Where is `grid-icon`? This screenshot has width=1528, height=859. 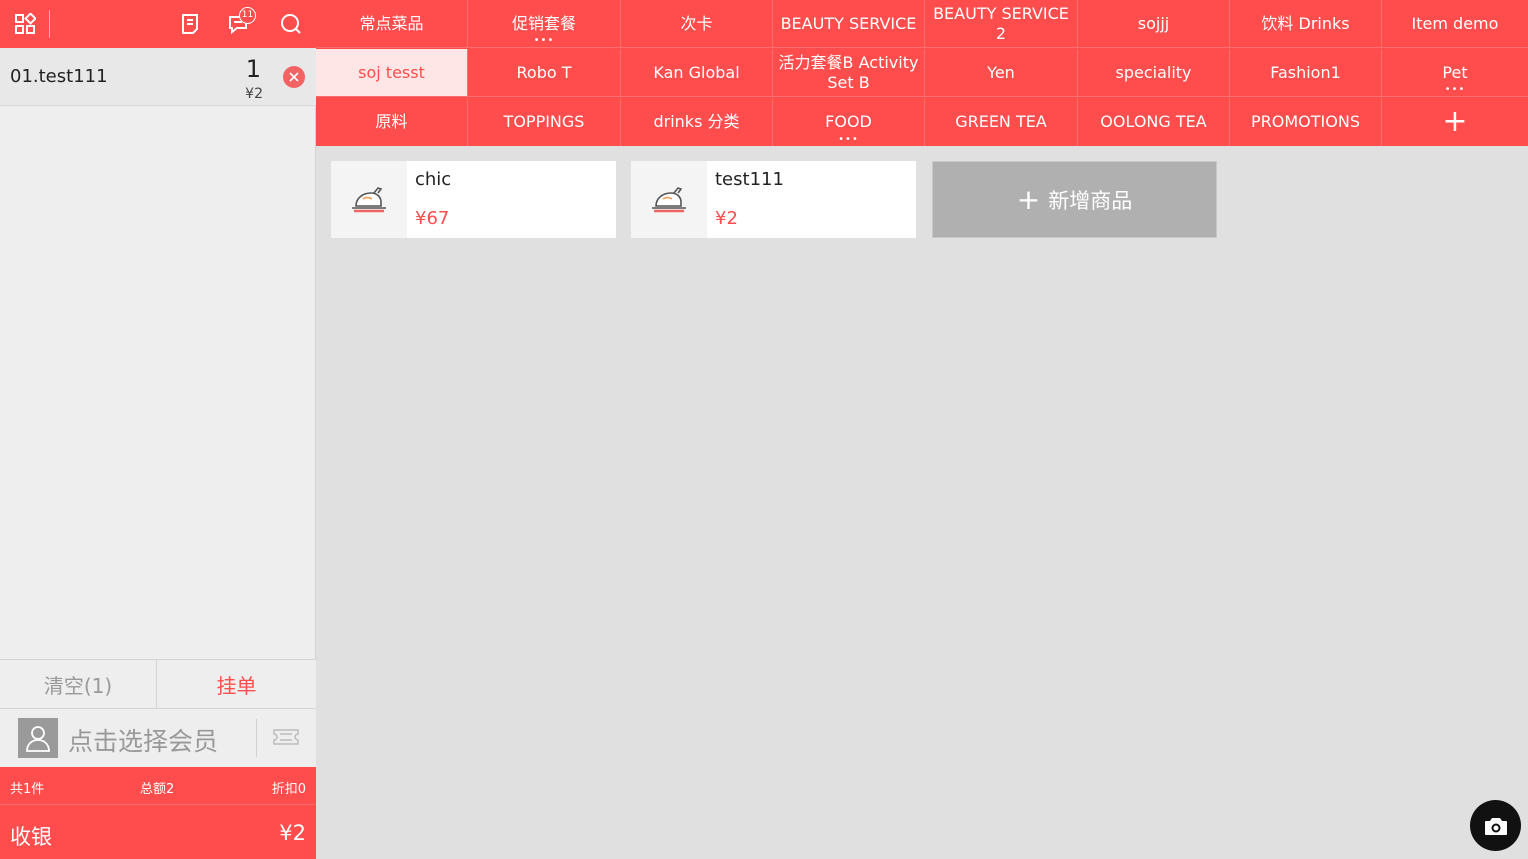 grid-icon is located at coordinates (25, 24).